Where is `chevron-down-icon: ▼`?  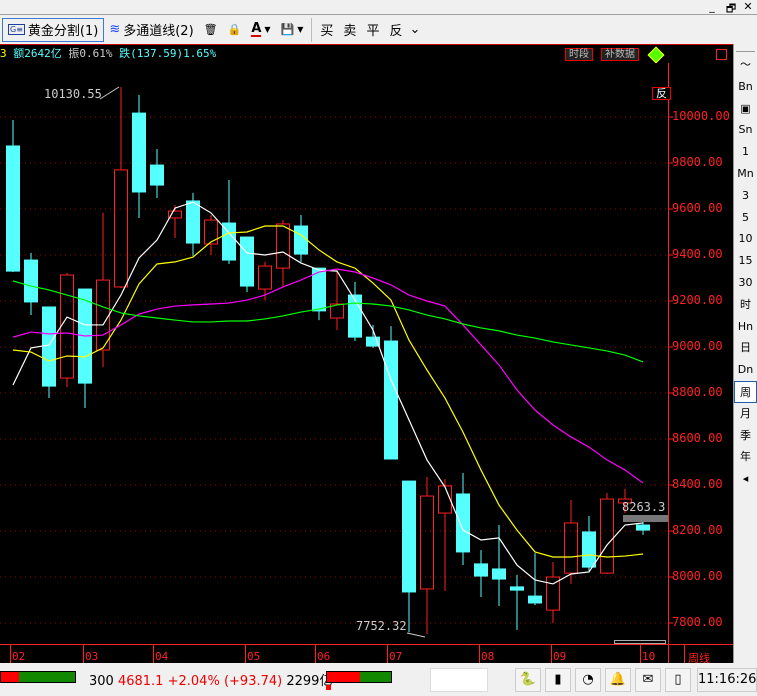
chevron-down-icon: ▼ is located at coordinates (267, 29).